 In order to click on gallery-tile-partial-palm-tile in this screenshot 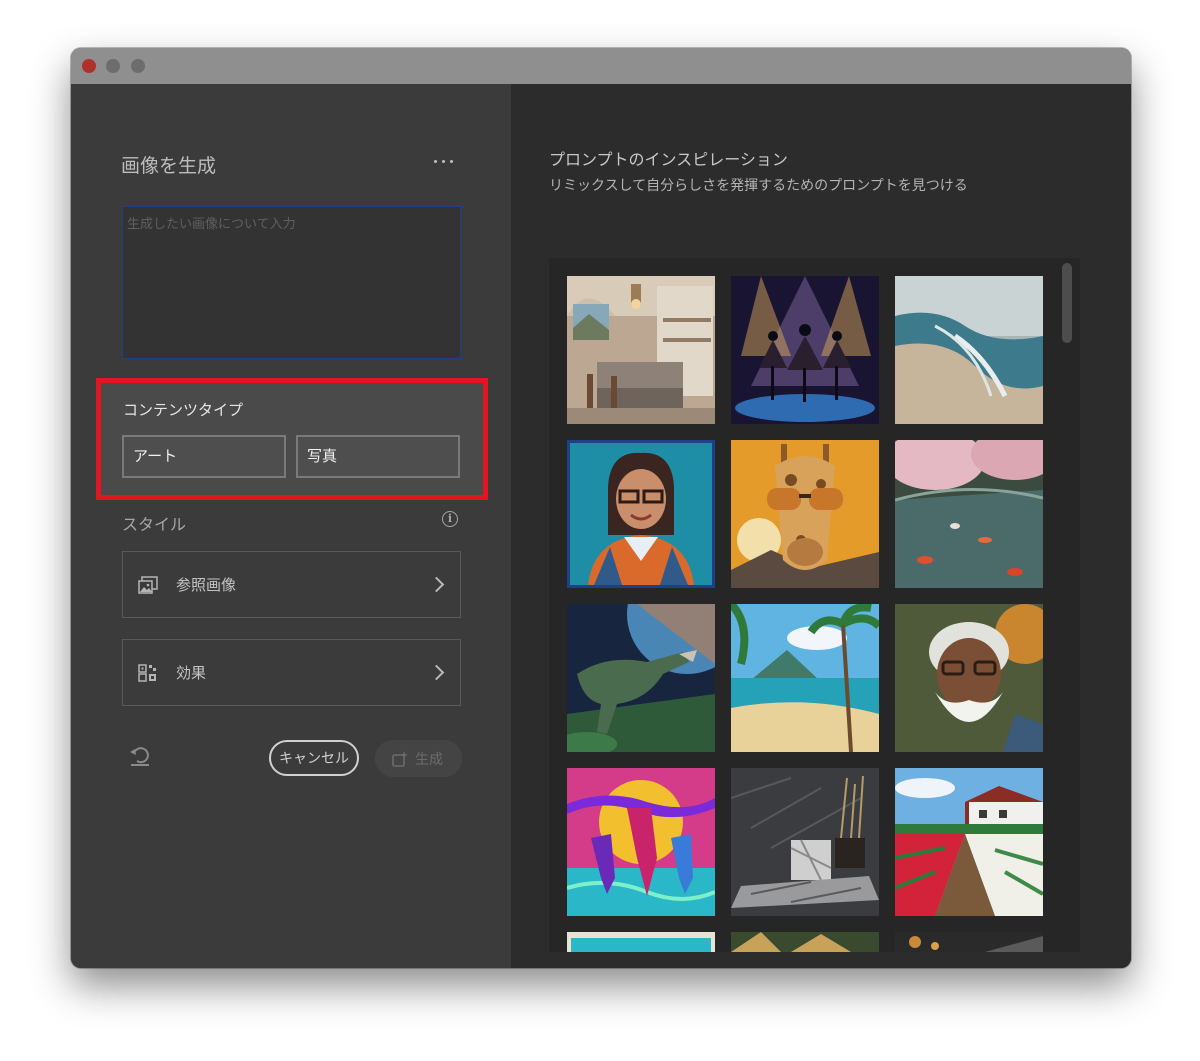, I will do `click(805, 942)`.